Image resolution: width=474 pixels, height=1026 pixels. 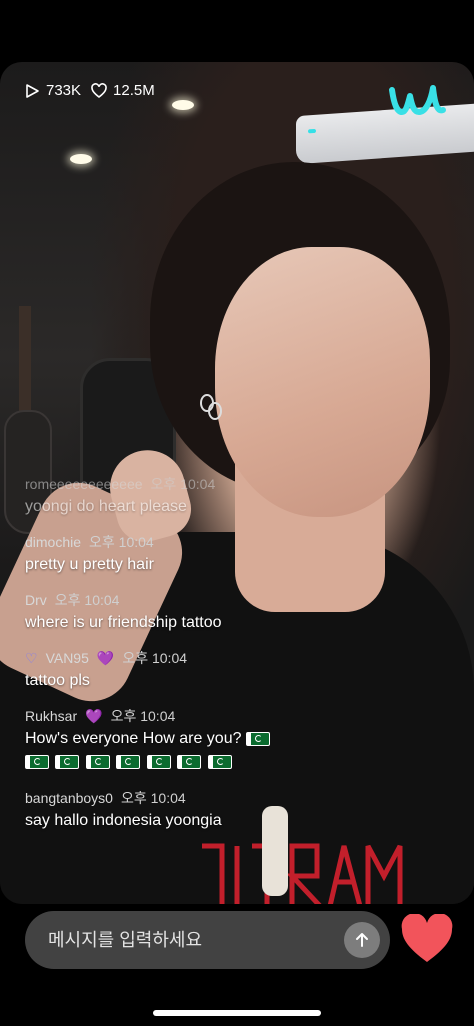 I want to click on chat-text: yoongi do heart please, so click(x=106, y=506).